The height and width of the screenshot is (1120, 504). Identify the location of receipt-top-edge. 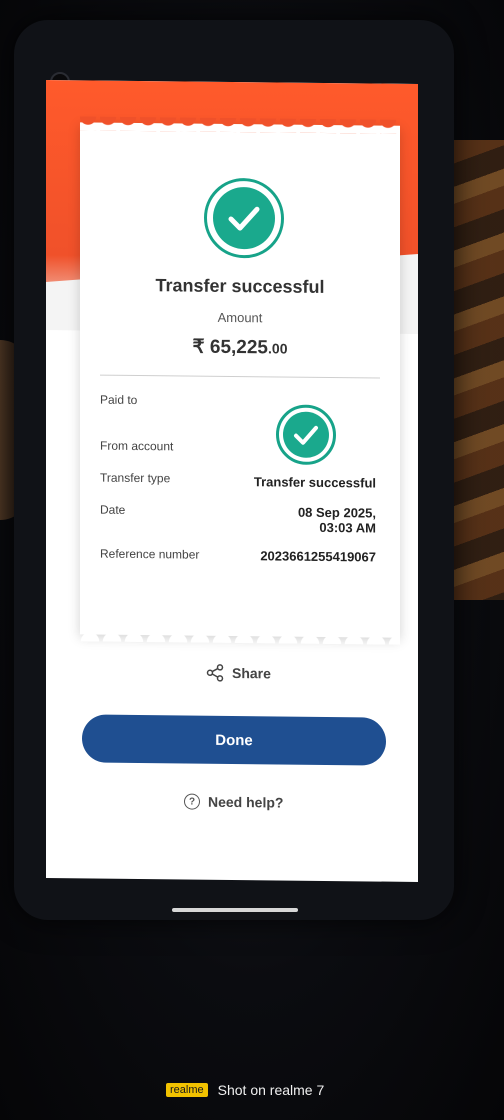
(240, 125).